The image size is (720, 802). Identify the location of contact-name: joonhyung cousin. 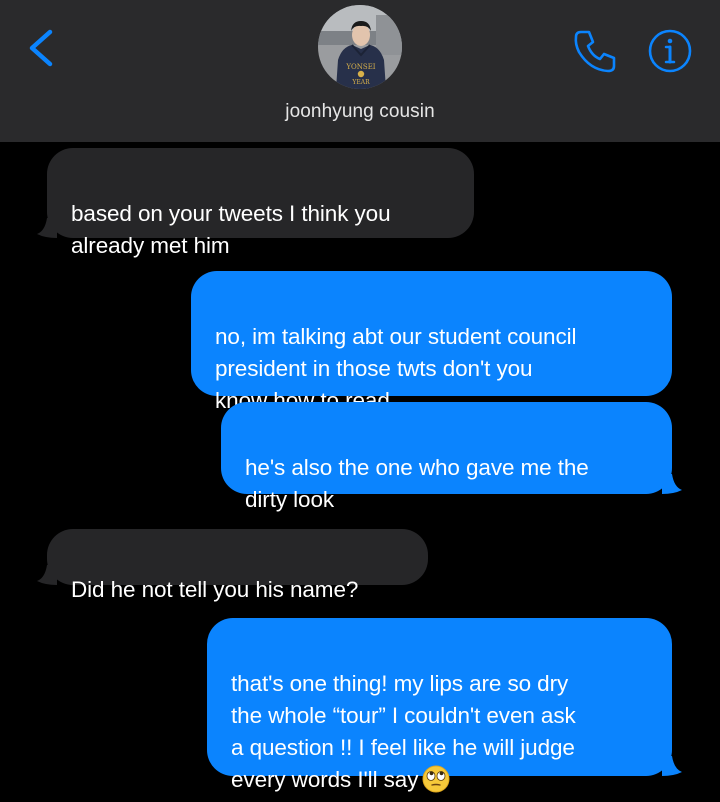
(360, 112).